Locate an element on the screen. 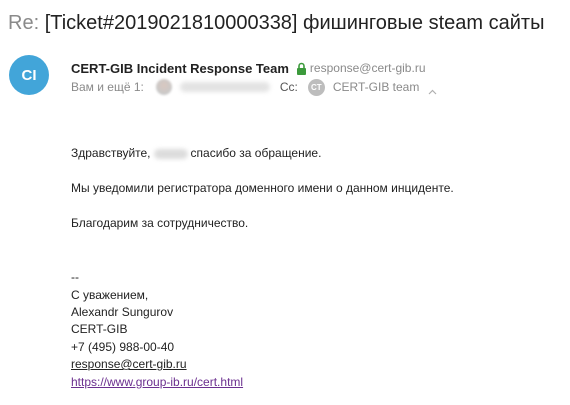 The width and height of the screenshot is (570, 405). sender-avatar-initials: CI is located at coordinates (29, 75).